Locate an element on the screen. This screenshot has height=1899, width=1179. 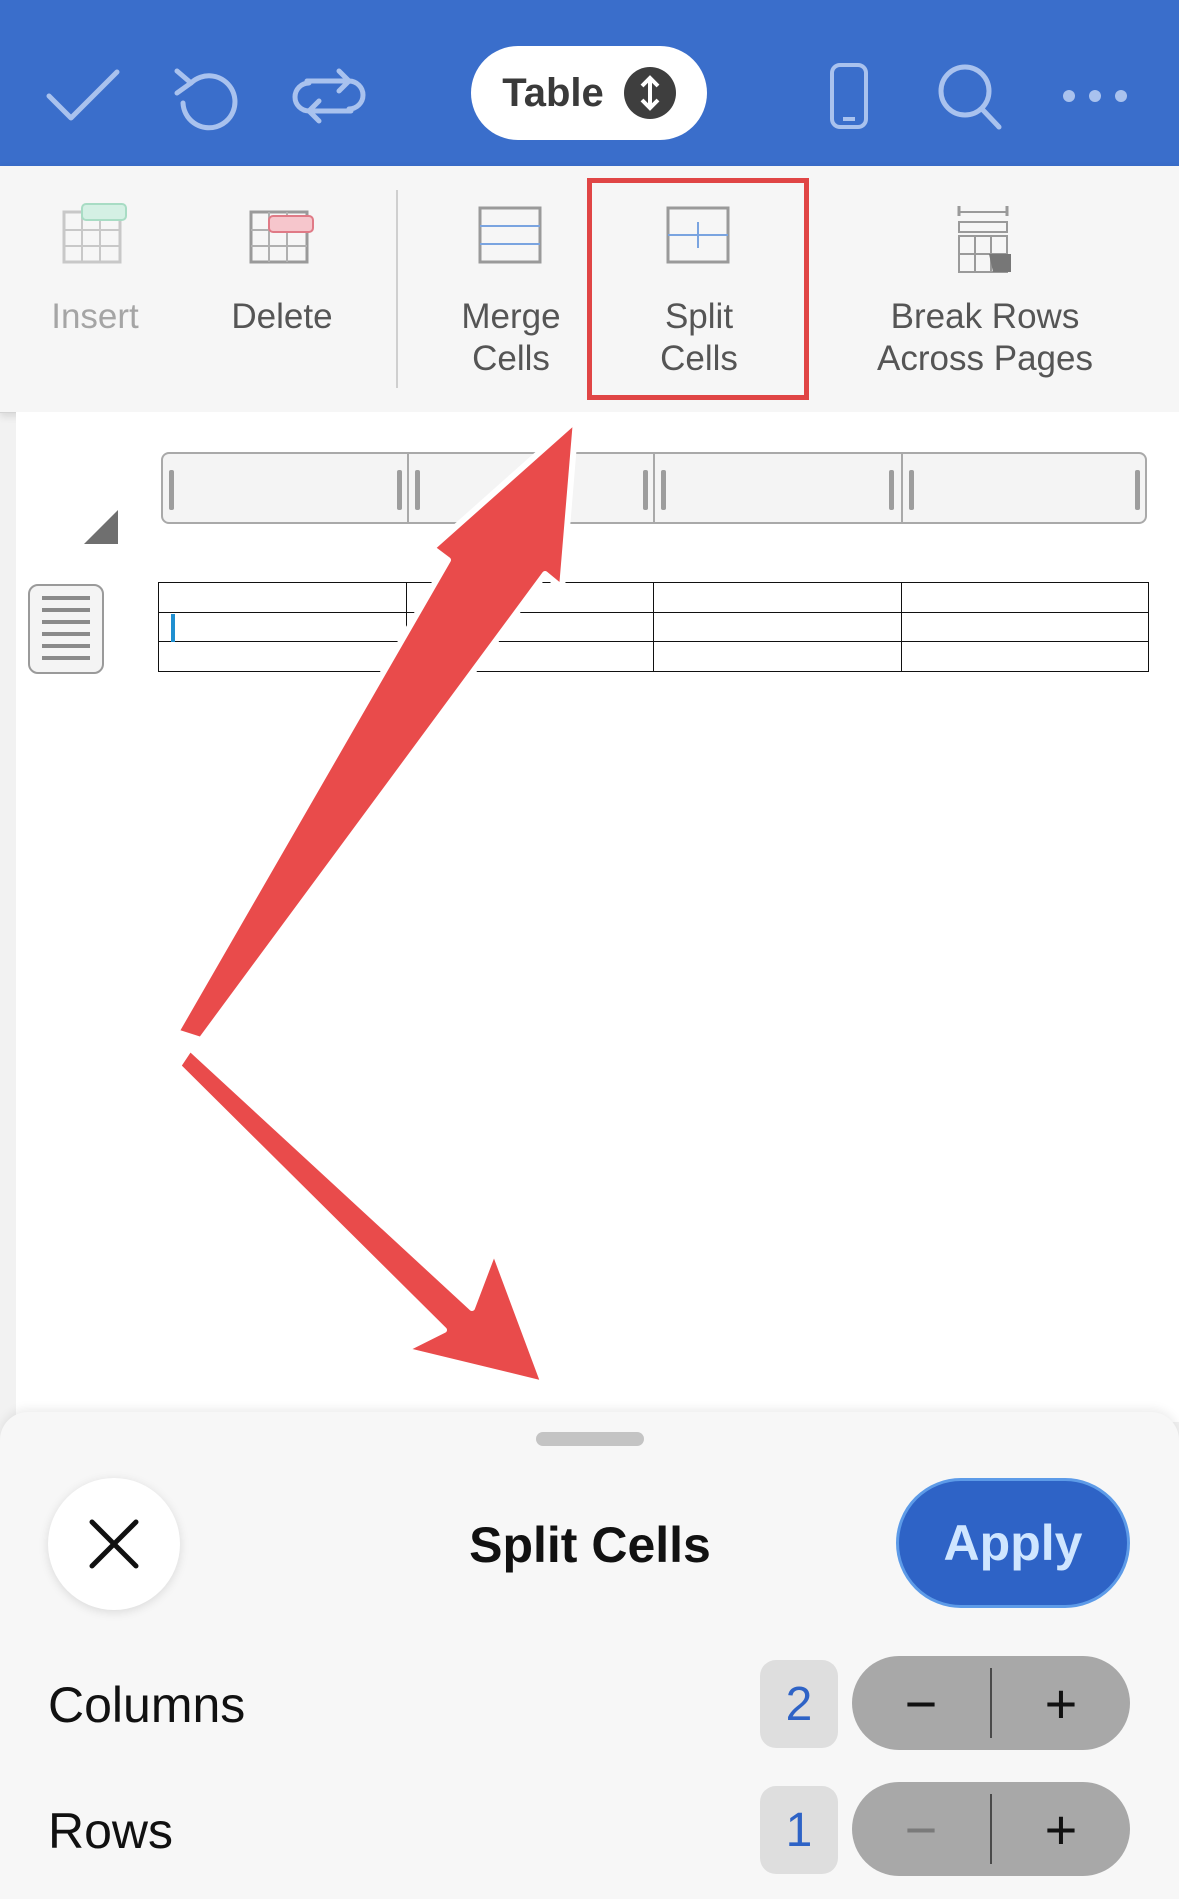
merge-cells-label: Merge Cells is located at coordinates (511, 337).